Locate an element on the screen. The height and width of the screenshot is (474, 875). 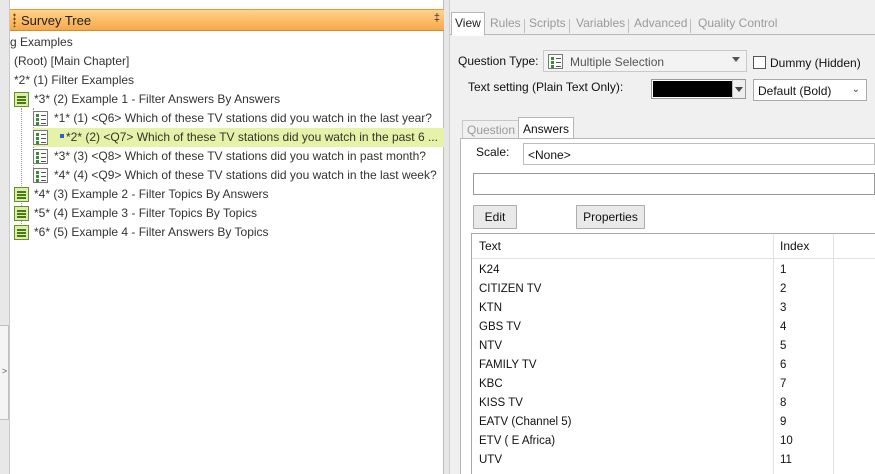
dummy-hidden-label: Dummy (Hidden) is located at coordinates (815, 63).